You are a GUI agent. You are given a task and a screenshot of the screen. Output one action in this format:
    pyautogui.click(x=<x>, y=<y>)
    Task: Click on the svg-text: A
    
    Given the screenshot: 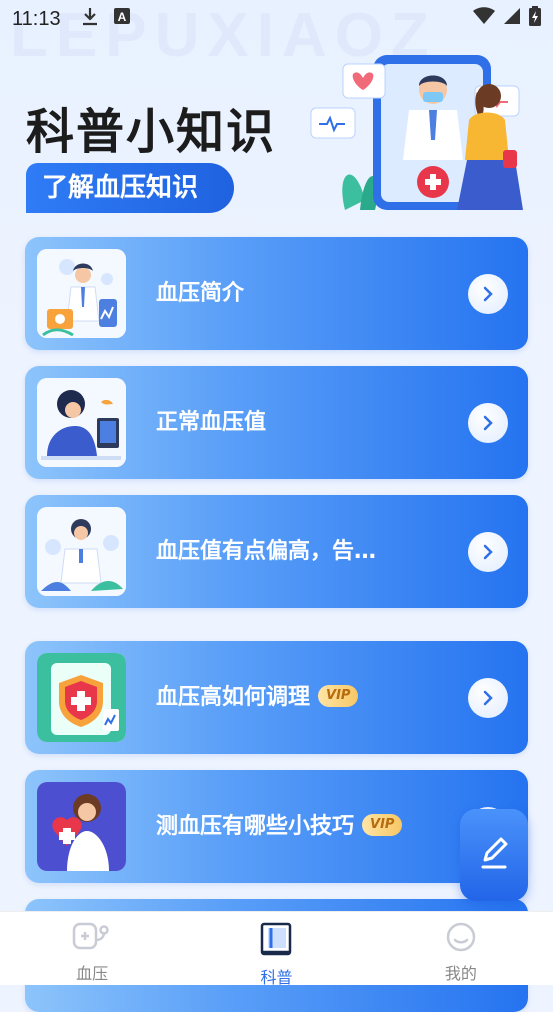 What is the action you would take?
    pyautogui.click(x=121, y=17)
    